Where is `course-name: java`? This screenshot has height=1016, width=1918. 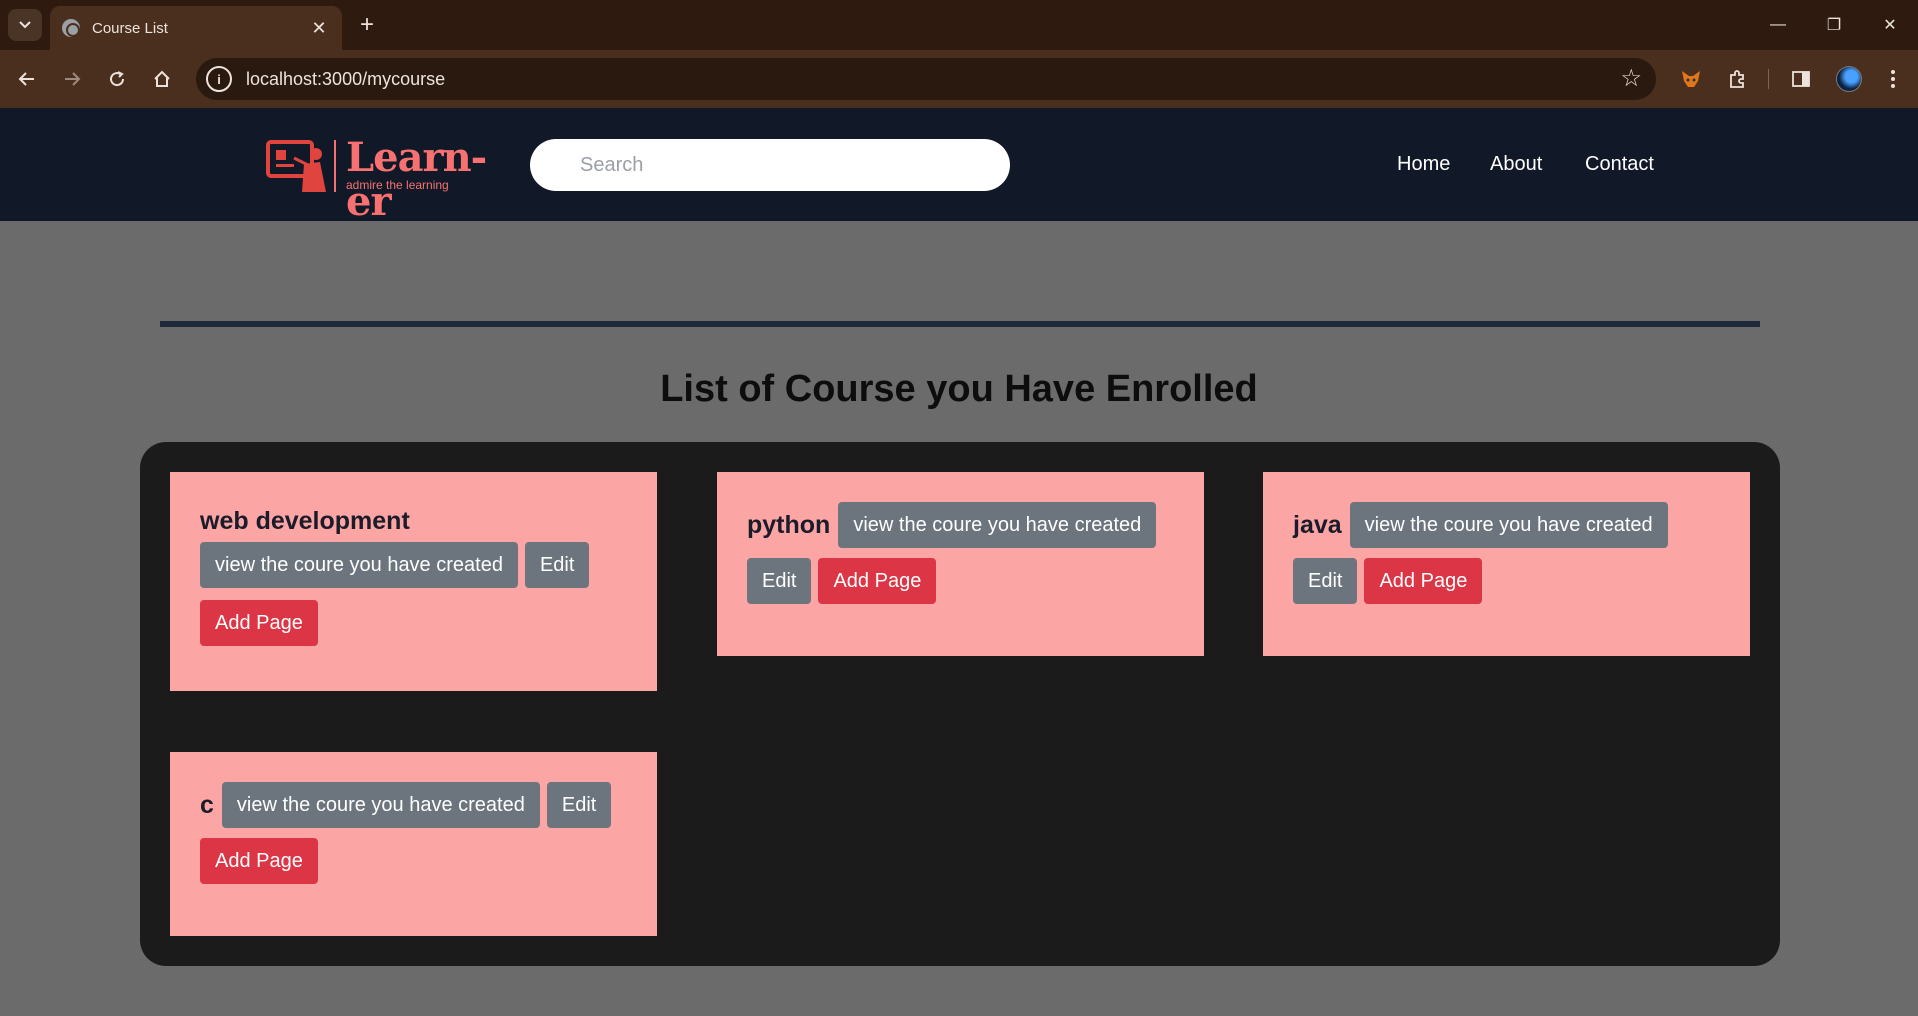
course-name: java is located at coordinates (1317, 524).